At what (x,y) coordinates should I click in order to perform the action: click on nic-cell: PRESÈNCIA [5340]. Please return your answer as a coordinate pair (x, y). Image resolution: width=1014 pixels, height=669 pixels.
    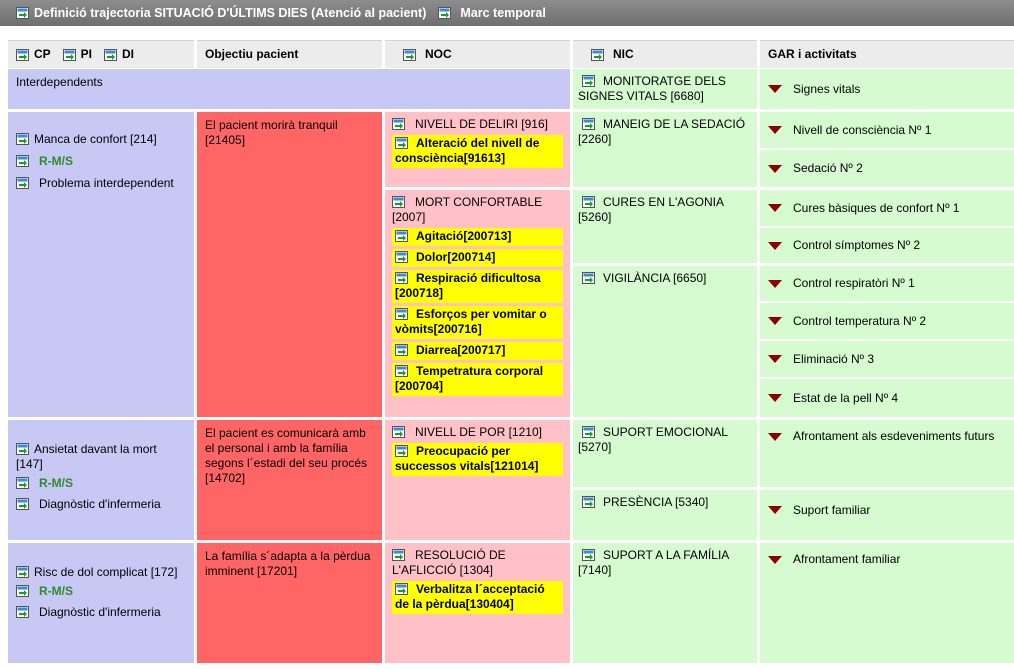
    Looking at the image, I should click on (665, 515).